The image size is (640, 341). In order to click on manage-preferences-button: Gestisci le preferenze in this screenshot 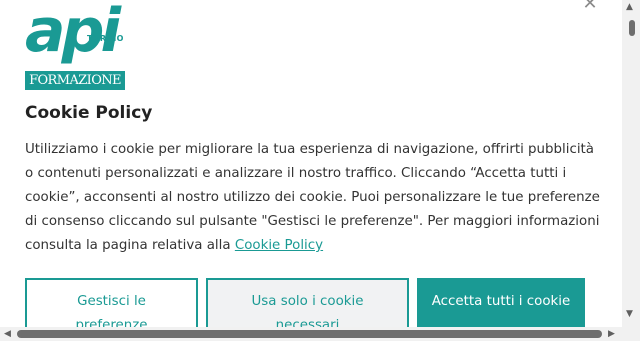, I will do `click(111, 302)`.